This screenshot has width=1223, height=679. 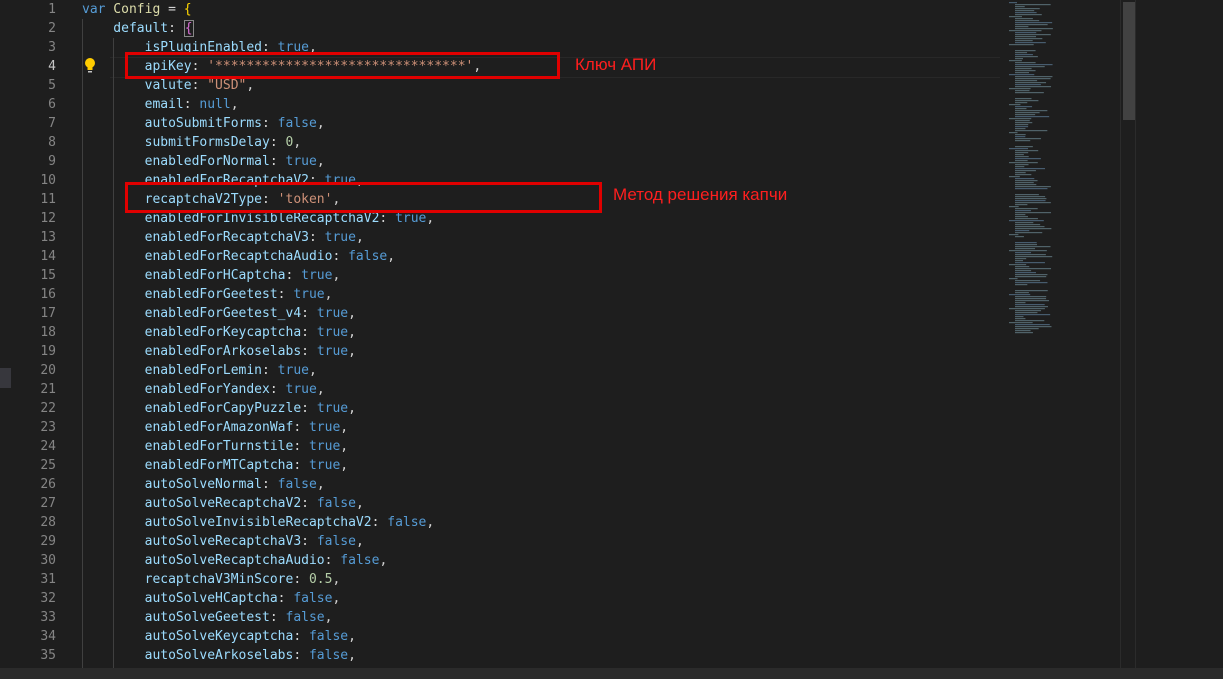 I want to click on code-line: enabledForTurnstile: true,, so click(x=215, y=446).